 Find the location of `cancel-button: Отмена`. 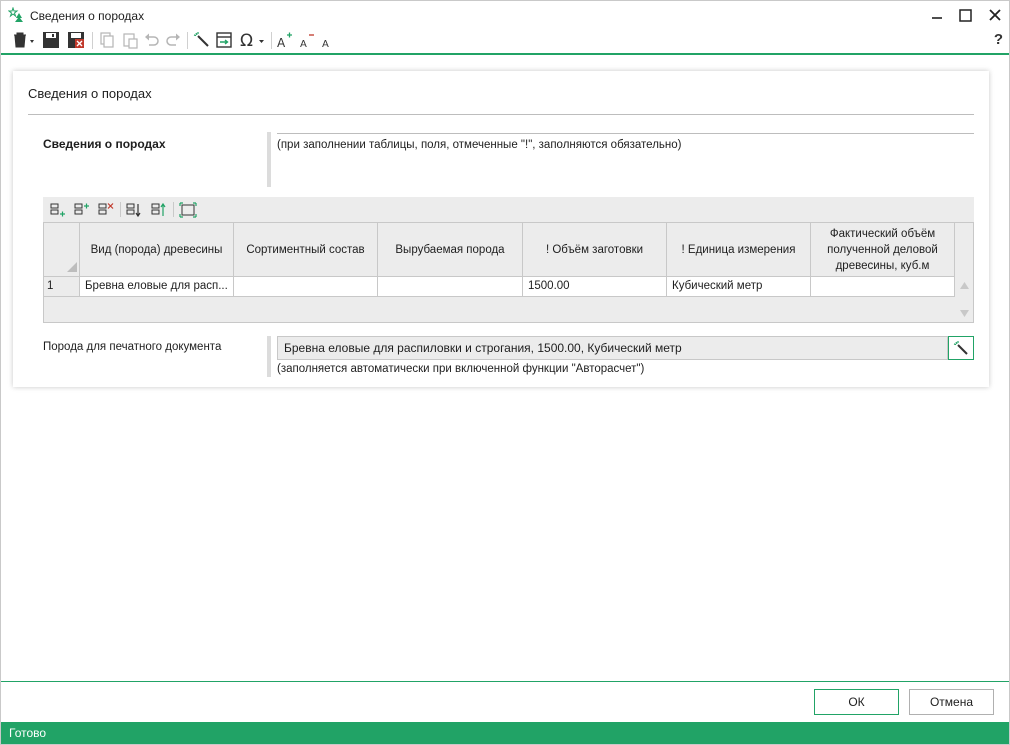

cancel-button: Отмена is located at coordinates (951, 702).